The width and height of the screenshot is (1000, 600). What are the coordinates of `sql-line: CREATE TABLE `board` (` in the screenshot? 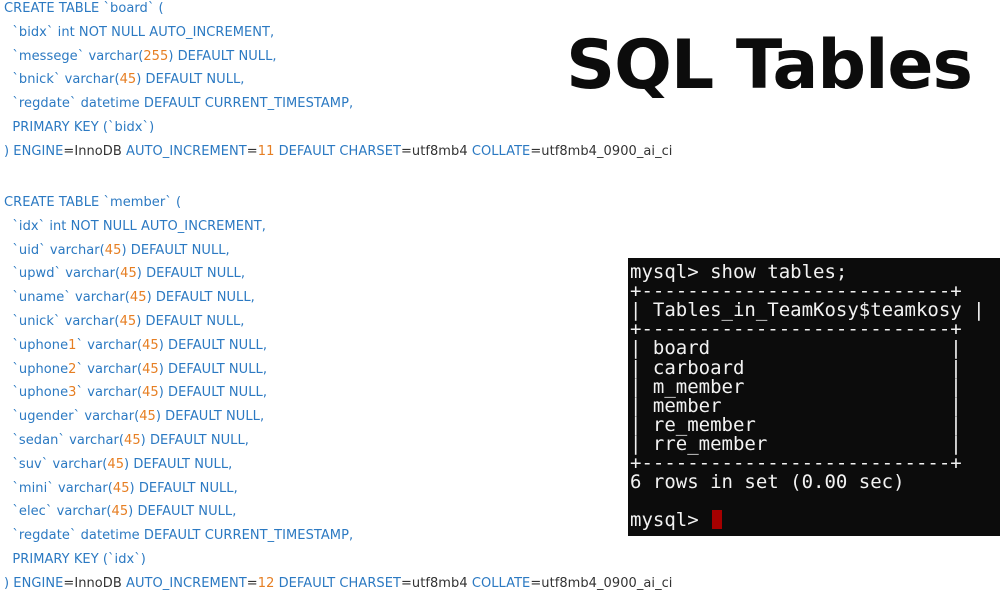 It's located at (84, 8).